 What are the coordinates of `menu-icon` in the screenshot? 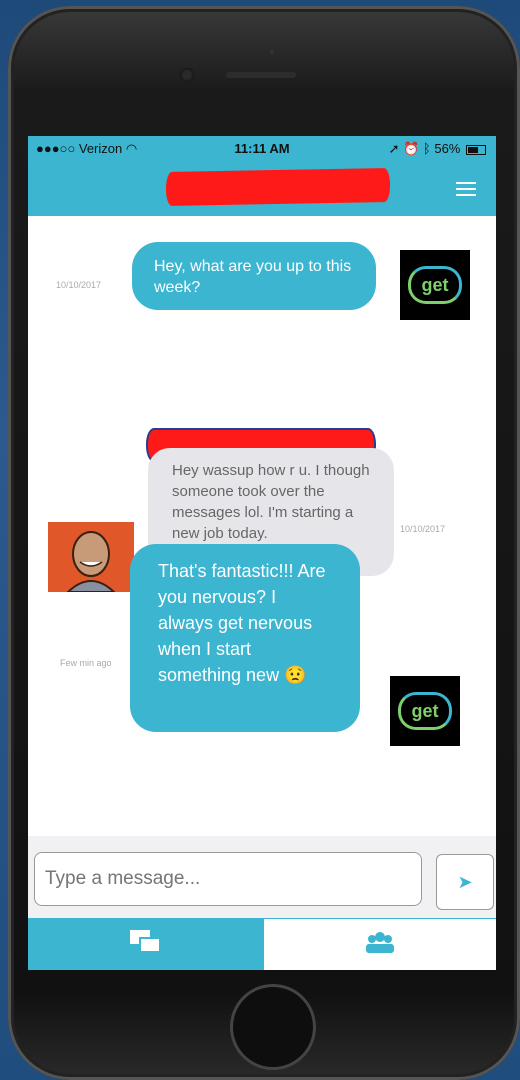 It's located at (466, 189).